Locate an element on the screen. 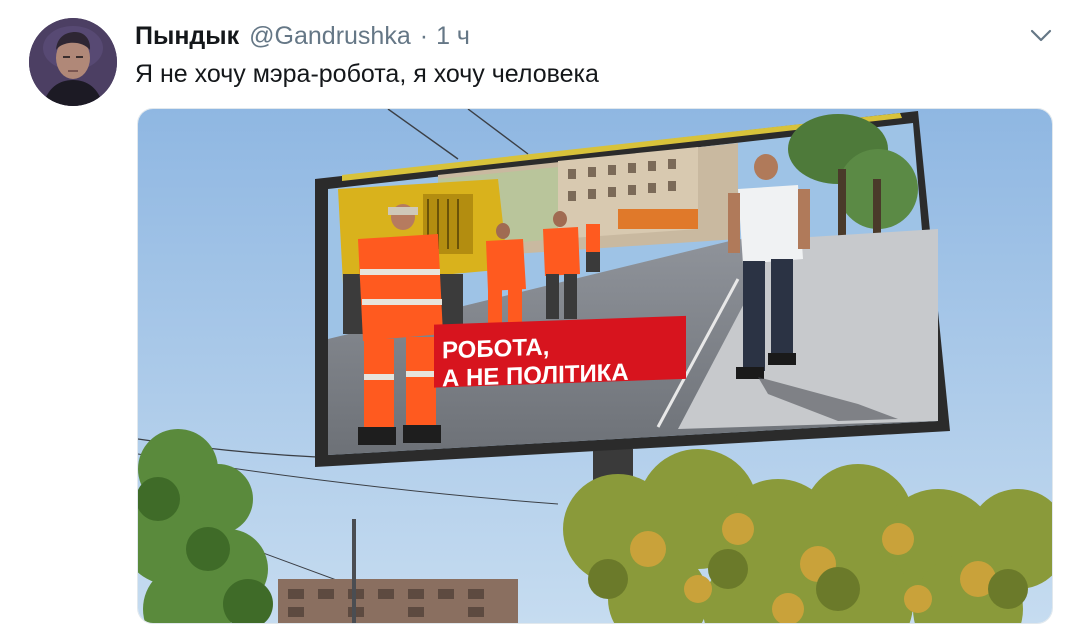 Image resolution: width=1080 pixels, height=638 pixels. tweet-header: Пындык @Gandrushka · 1 ч is located at coordinates (577, 37).